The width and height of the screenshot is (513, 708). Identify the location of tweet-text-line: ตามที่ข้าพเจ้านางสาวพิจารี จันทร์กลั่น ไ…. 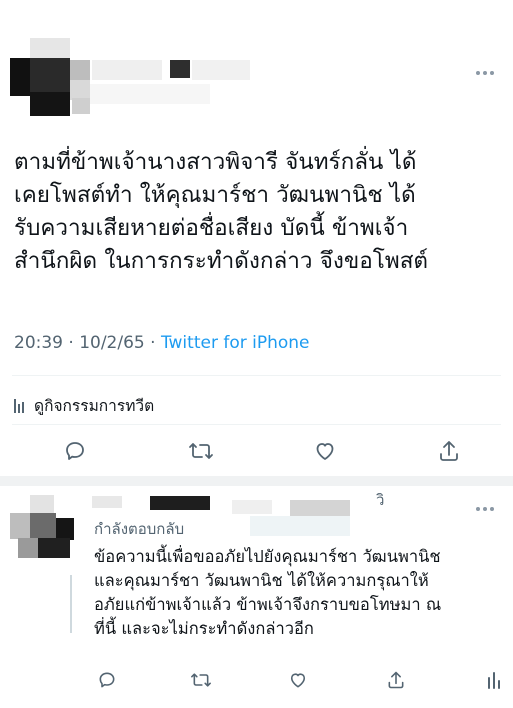
(215, 162).